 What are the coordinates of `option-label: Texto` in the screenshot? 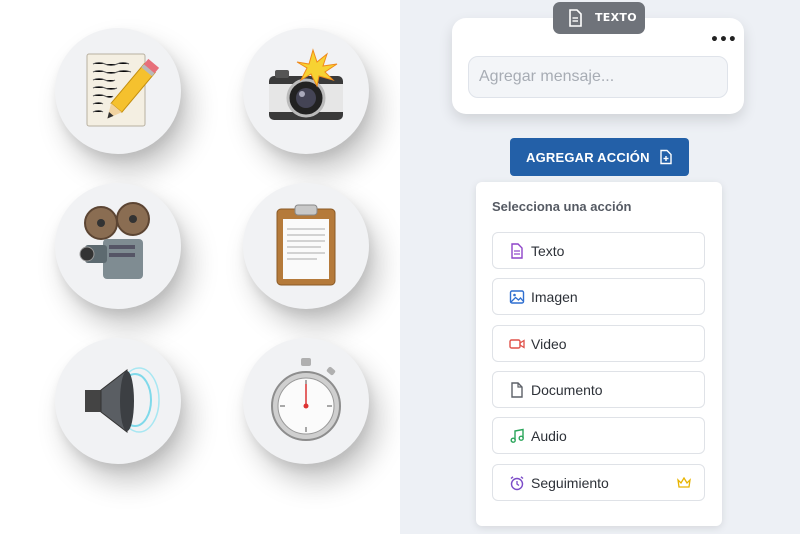 It's located at (548, 251).